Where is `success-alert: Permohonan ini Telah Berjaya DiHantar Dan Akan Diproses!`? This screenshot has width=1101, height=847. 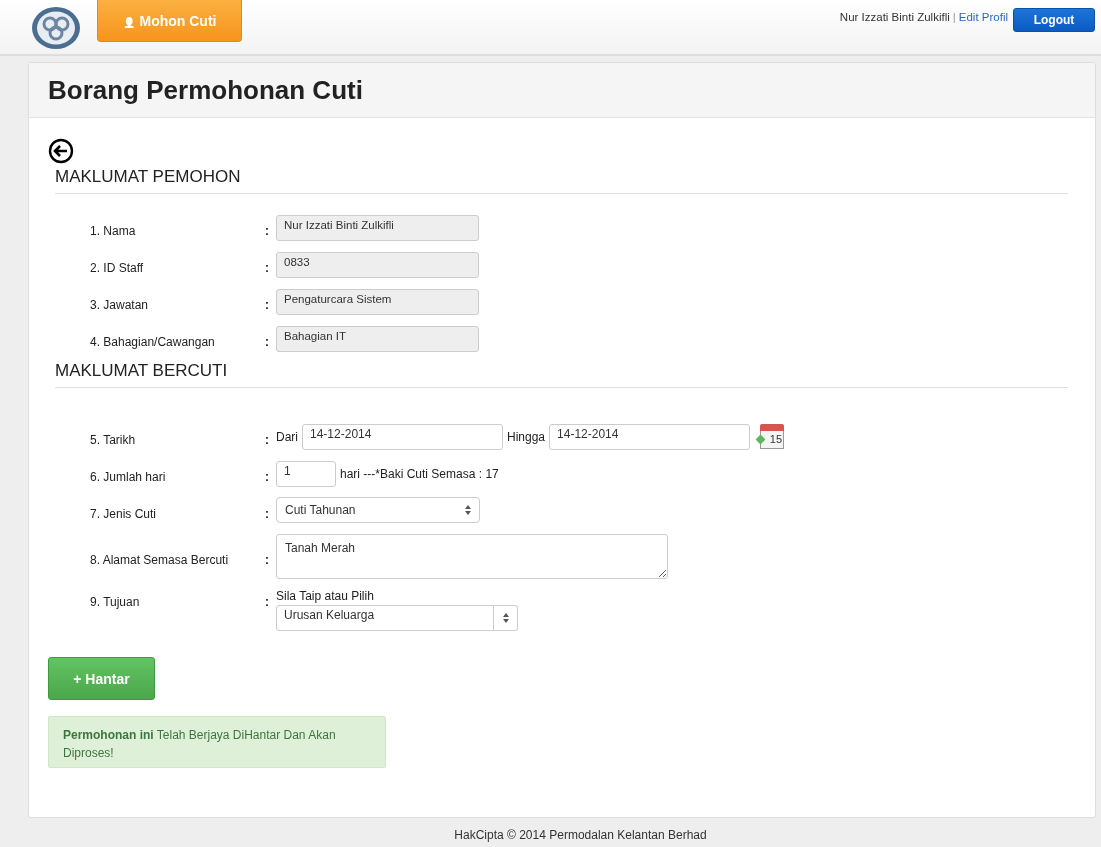
success-alert: Permohonan ini Telah Berjaya DiHantar Dan Akan Diproses! is located at coordinates (217, 742).